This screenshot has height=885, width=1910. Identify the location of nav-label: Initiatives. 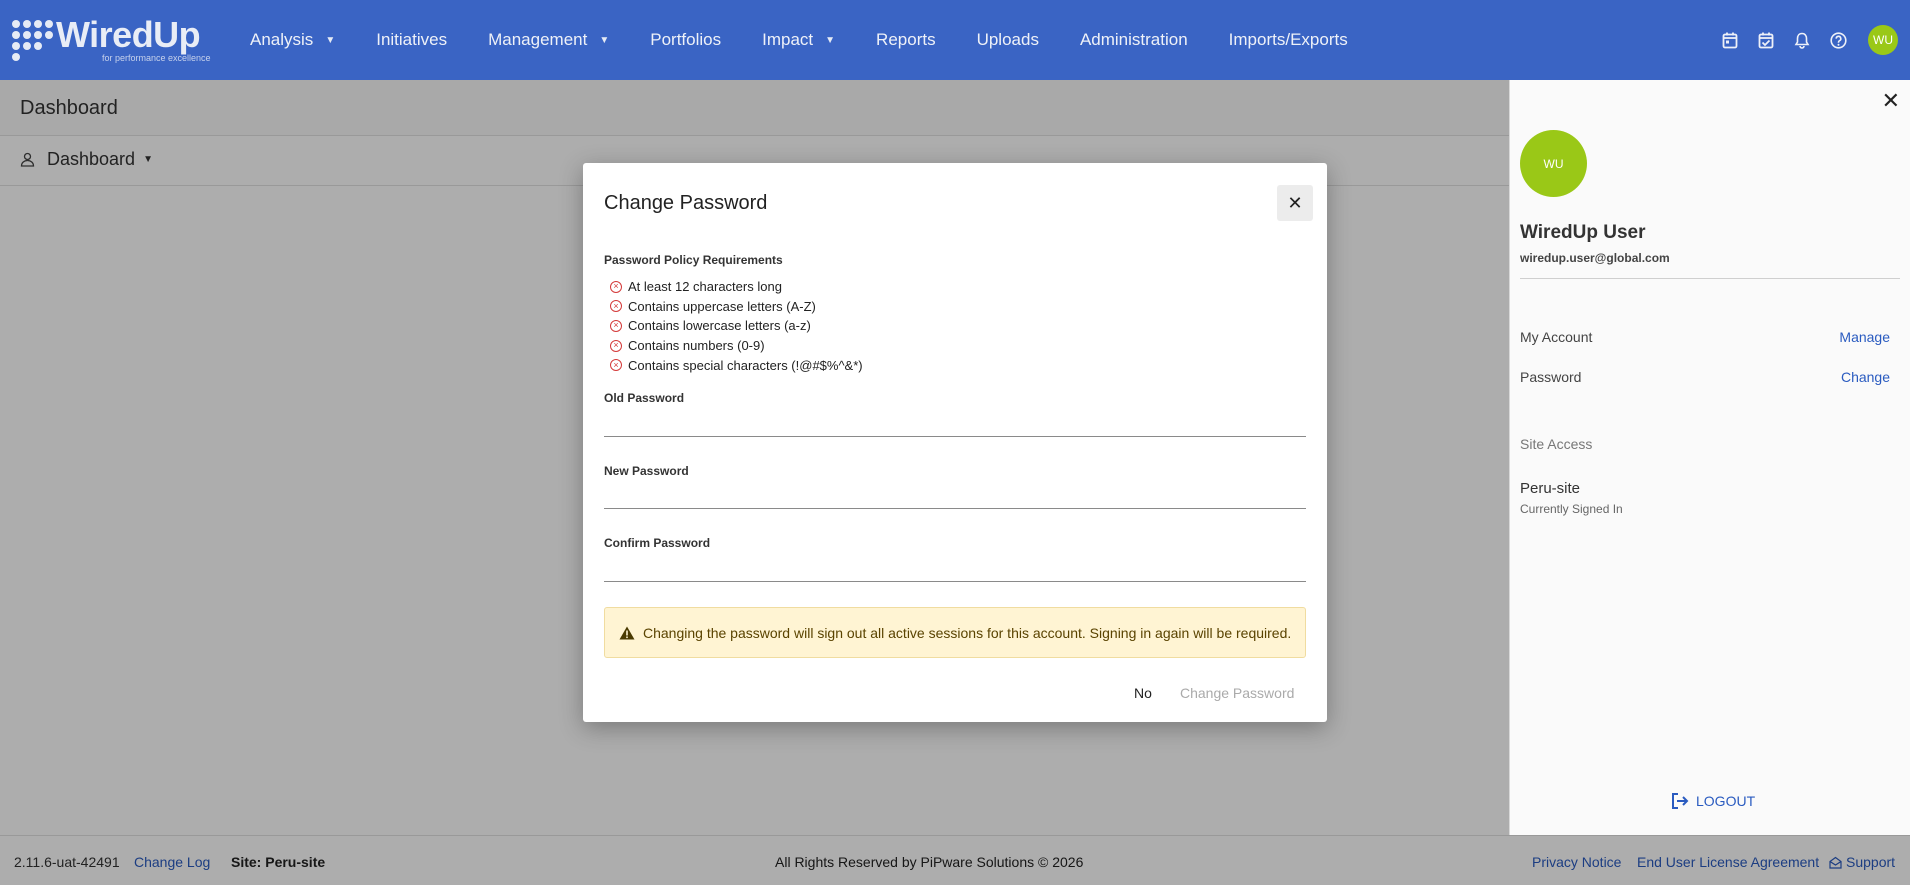
(412, 39).